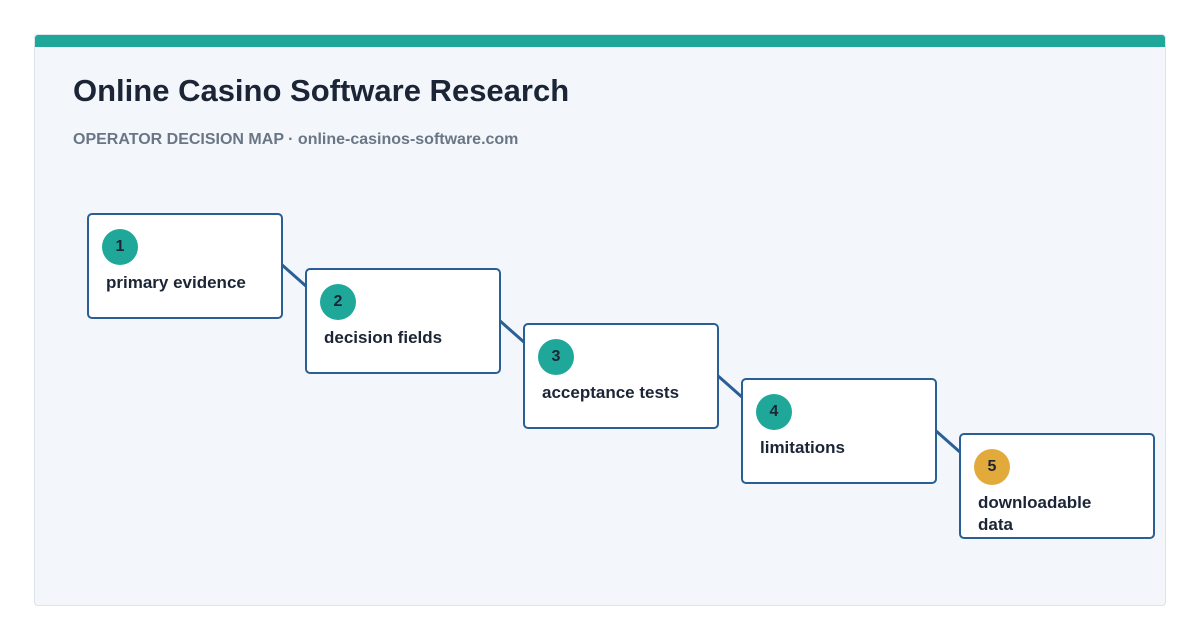  Describe the element at coordinates (600, 41) in the screenshot. I see `accent-bar` at that location.